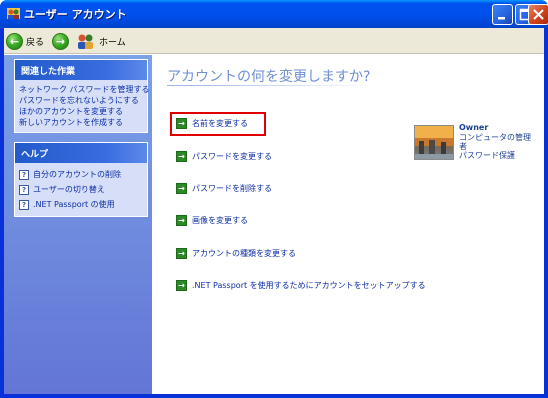 The width and height of the screenshot is (548, 398). I want to click on task-link-manage-network-passwords: ネットワーク パスワードを管理する, so click(84, 89).